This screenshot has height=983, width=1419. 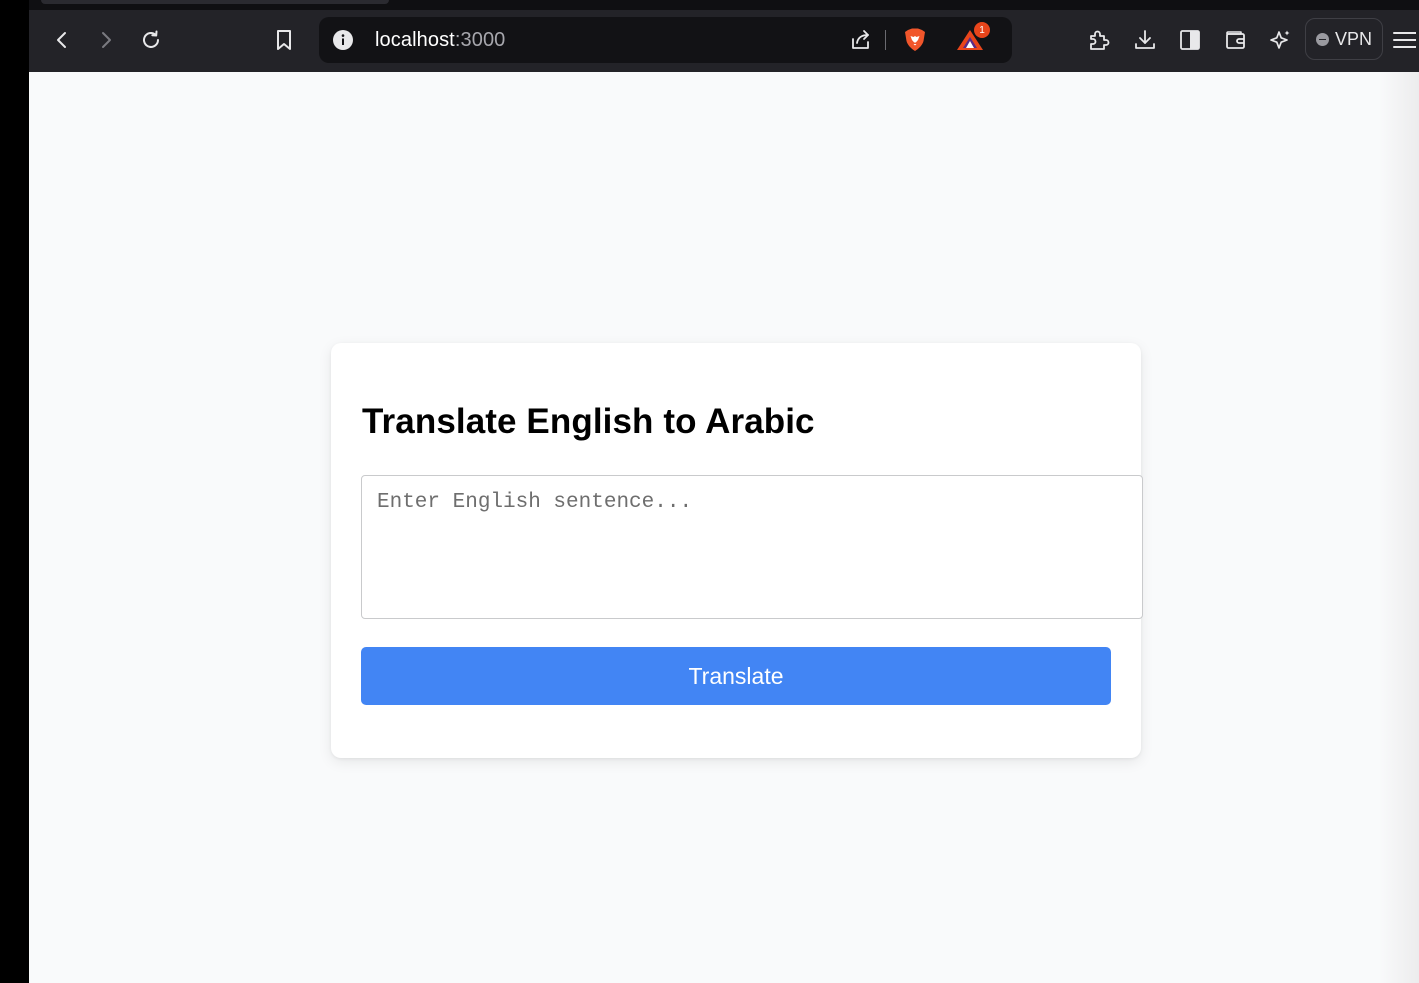 I want to click on hamburger-menu-icon, so click(x=1404, y=40).